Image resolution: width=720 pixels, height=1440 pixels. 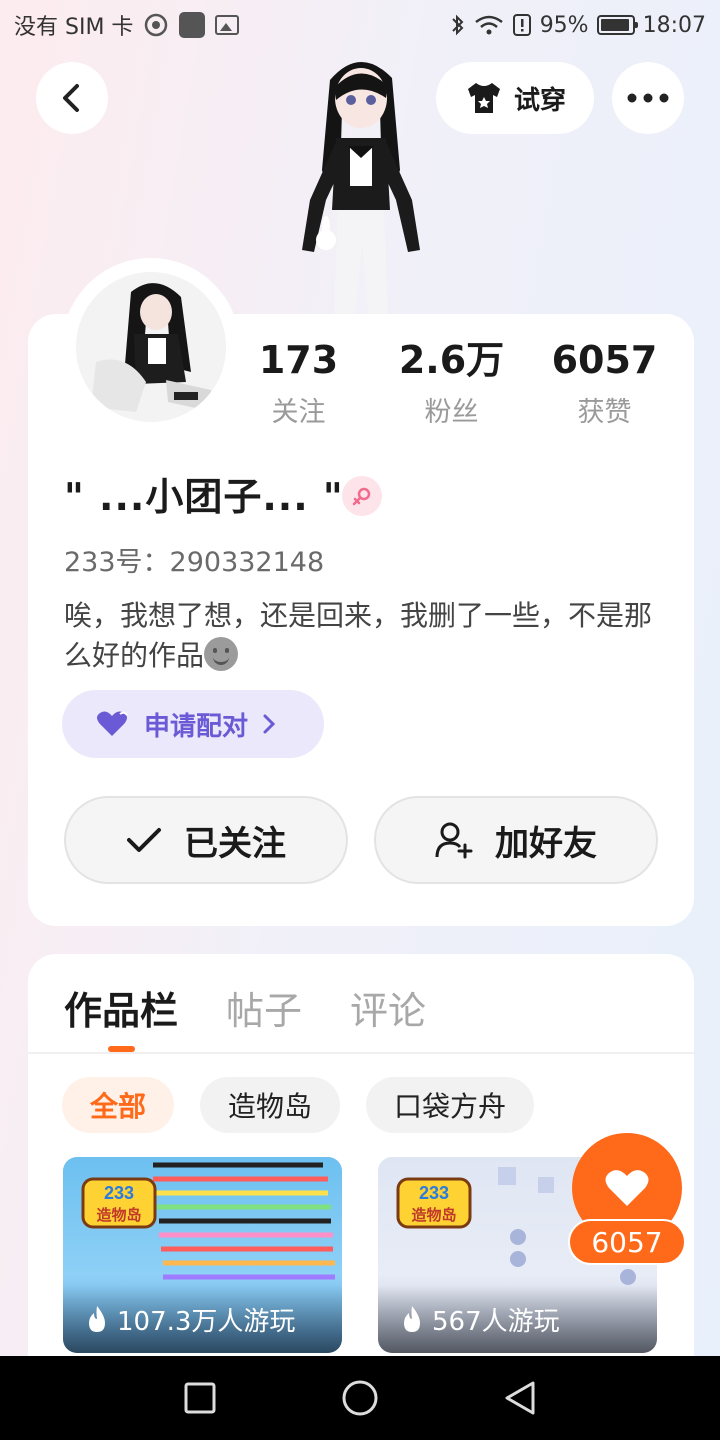 What do you see at coordinates (156, 25) in the screenshot?
I see `hotspot-icon` at bounding box center [156, 25].